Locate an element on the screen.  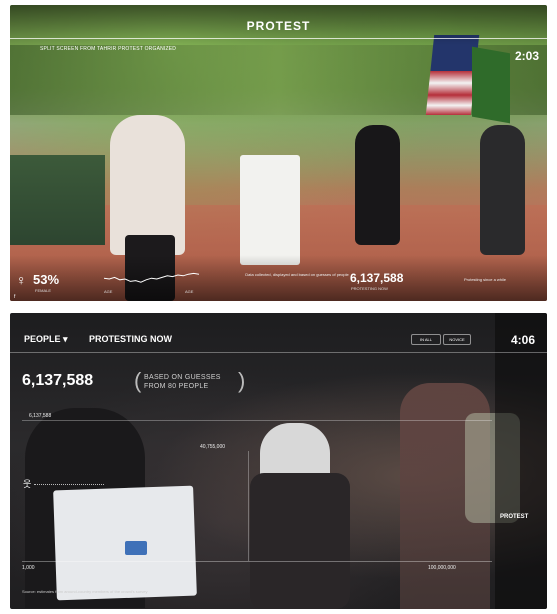
filter-all-button: IN ALL is located at coordinates (426, 339).